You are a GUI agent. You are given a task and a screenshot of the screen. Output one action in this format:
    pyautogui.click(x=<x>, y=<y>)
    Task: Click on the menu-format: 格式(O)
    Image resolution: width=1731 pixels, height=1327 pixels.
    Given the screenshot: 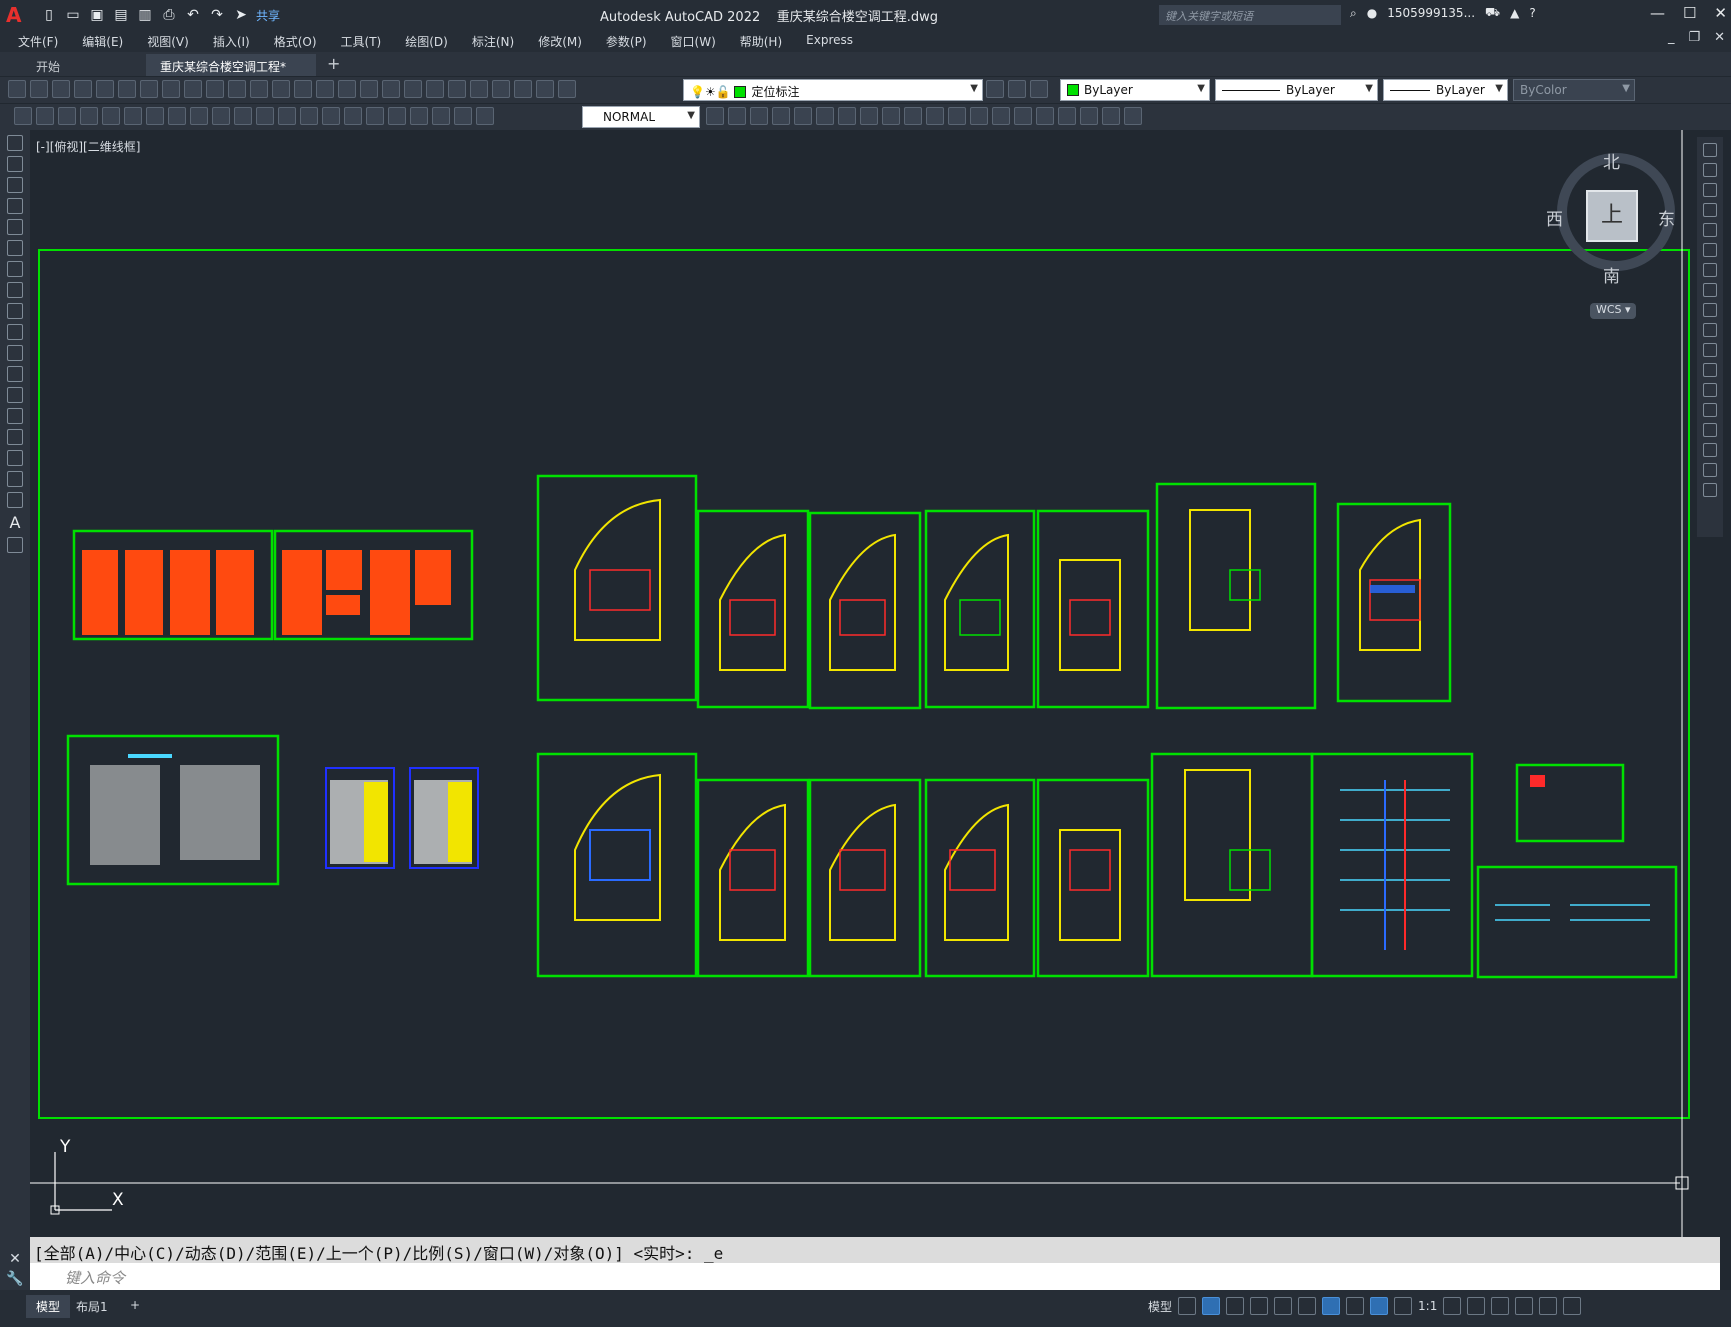 What is the action you would take?
    pyautogui.click(x=301, y=41)
    